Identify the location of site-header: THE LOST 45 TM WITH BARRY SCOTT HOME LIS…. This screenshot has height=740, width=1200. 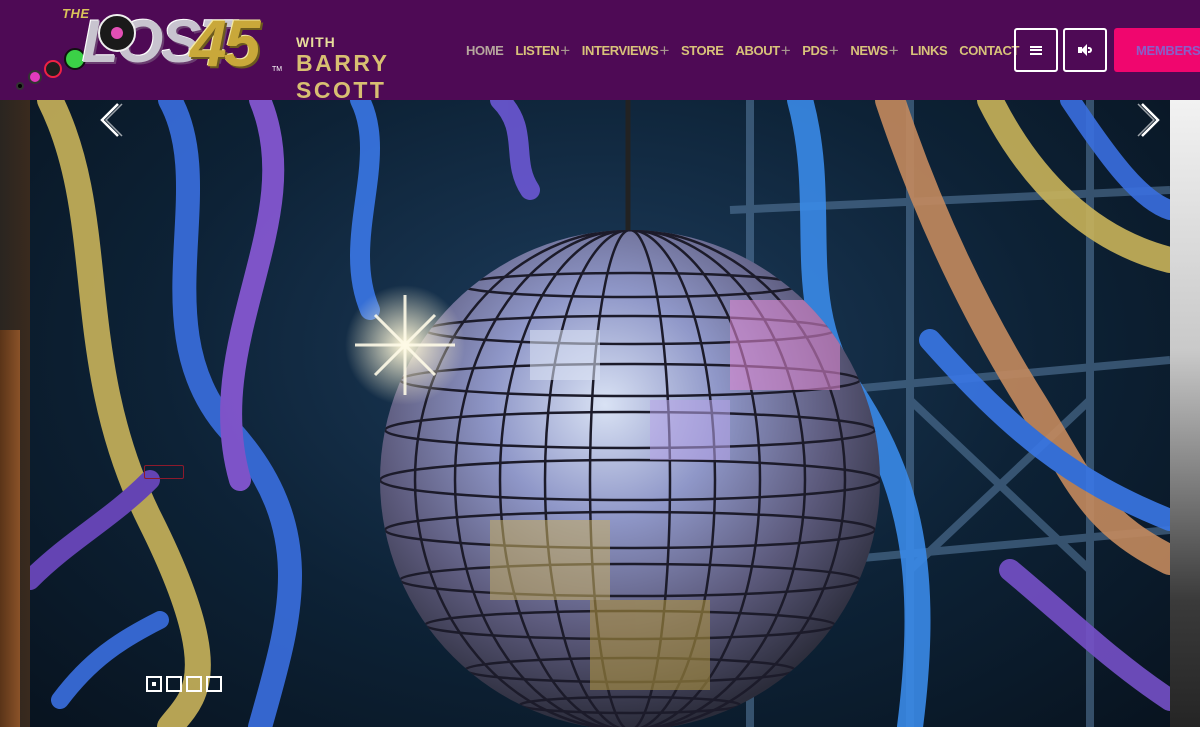
(600, 51).